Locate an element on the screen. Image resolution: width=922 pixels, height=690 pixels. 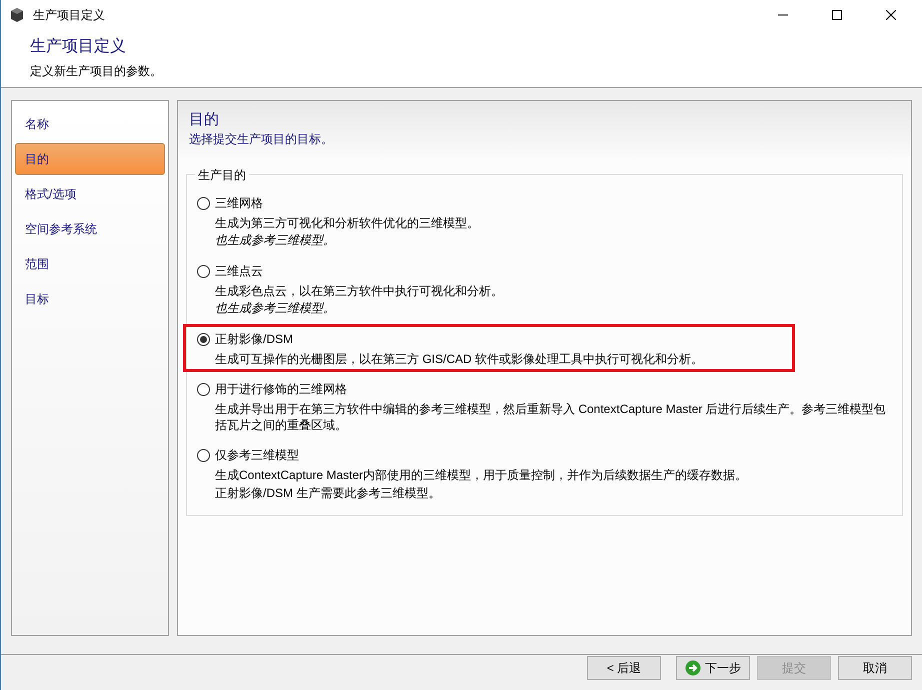
sidebar-item: 名称 is located at coordinates (90, 124).